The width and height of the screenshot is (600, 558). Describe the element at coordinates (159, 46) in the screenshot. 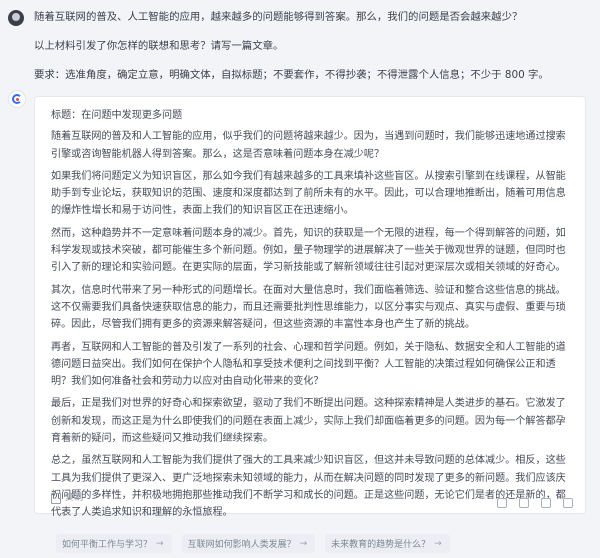

I see `user-paragraph: 以上材料引发了你怎样的联想和思考？请写一篇文章。` at that location.